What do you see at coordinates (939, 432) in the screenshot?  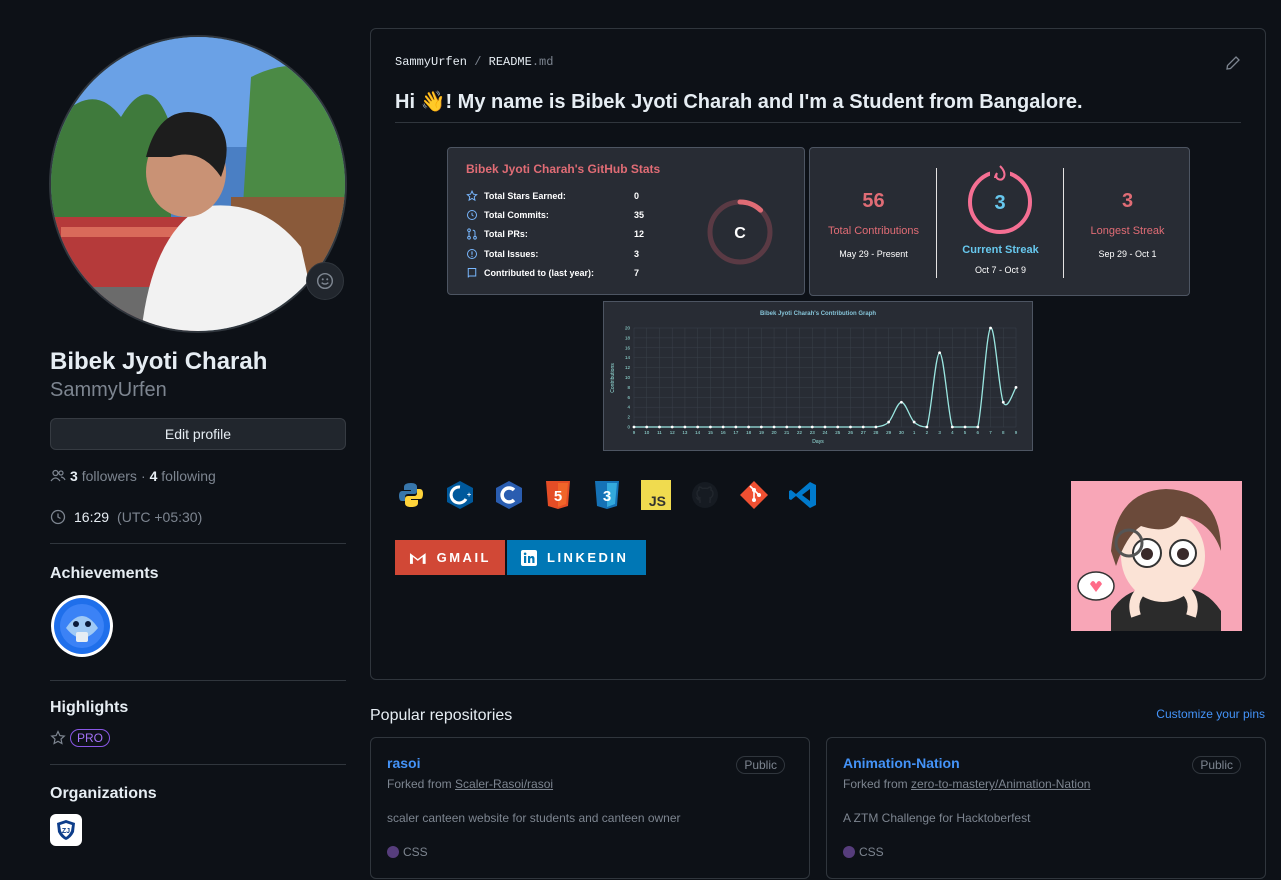 I see `x-tick-label: 3` at bounding box center [939, 432].